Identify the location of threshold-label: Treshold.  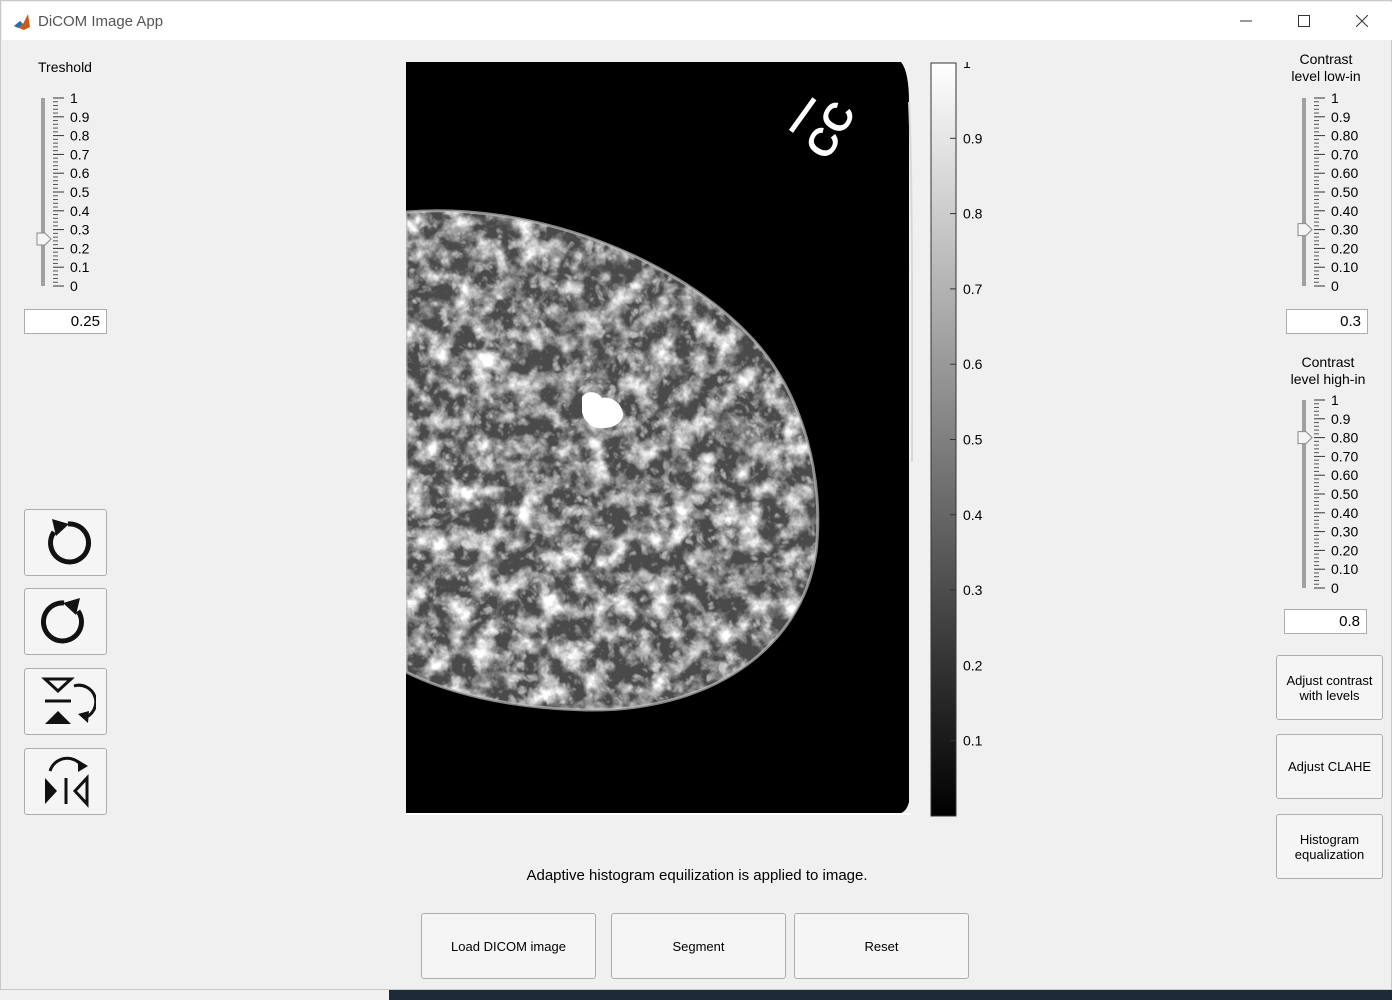
(65, 67).